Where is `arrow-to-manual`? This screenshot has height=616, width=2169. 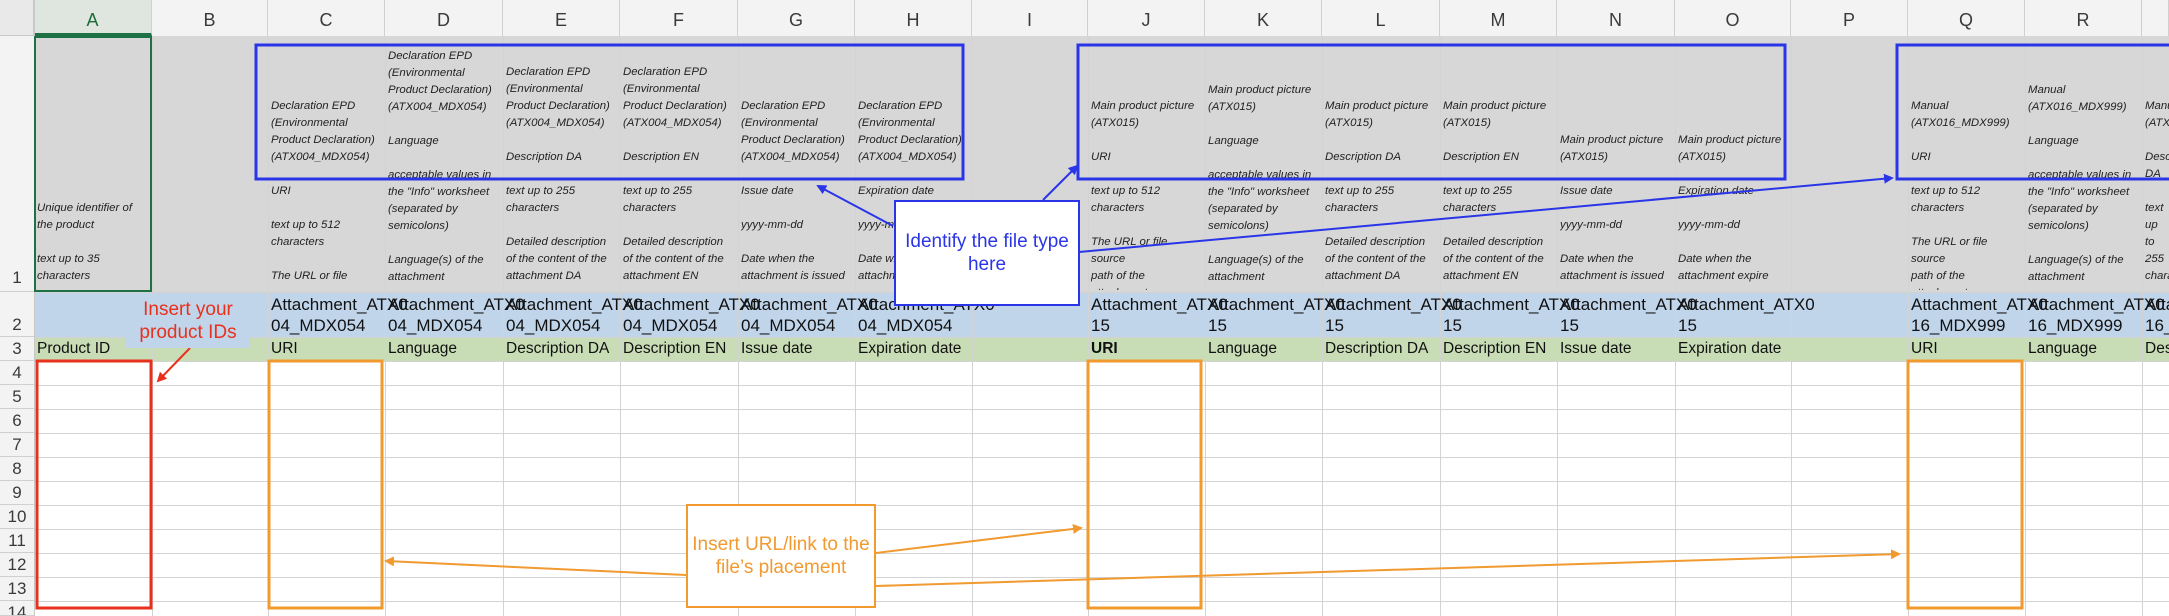 arrow-to-manual is located at coordinates (1486, 213).